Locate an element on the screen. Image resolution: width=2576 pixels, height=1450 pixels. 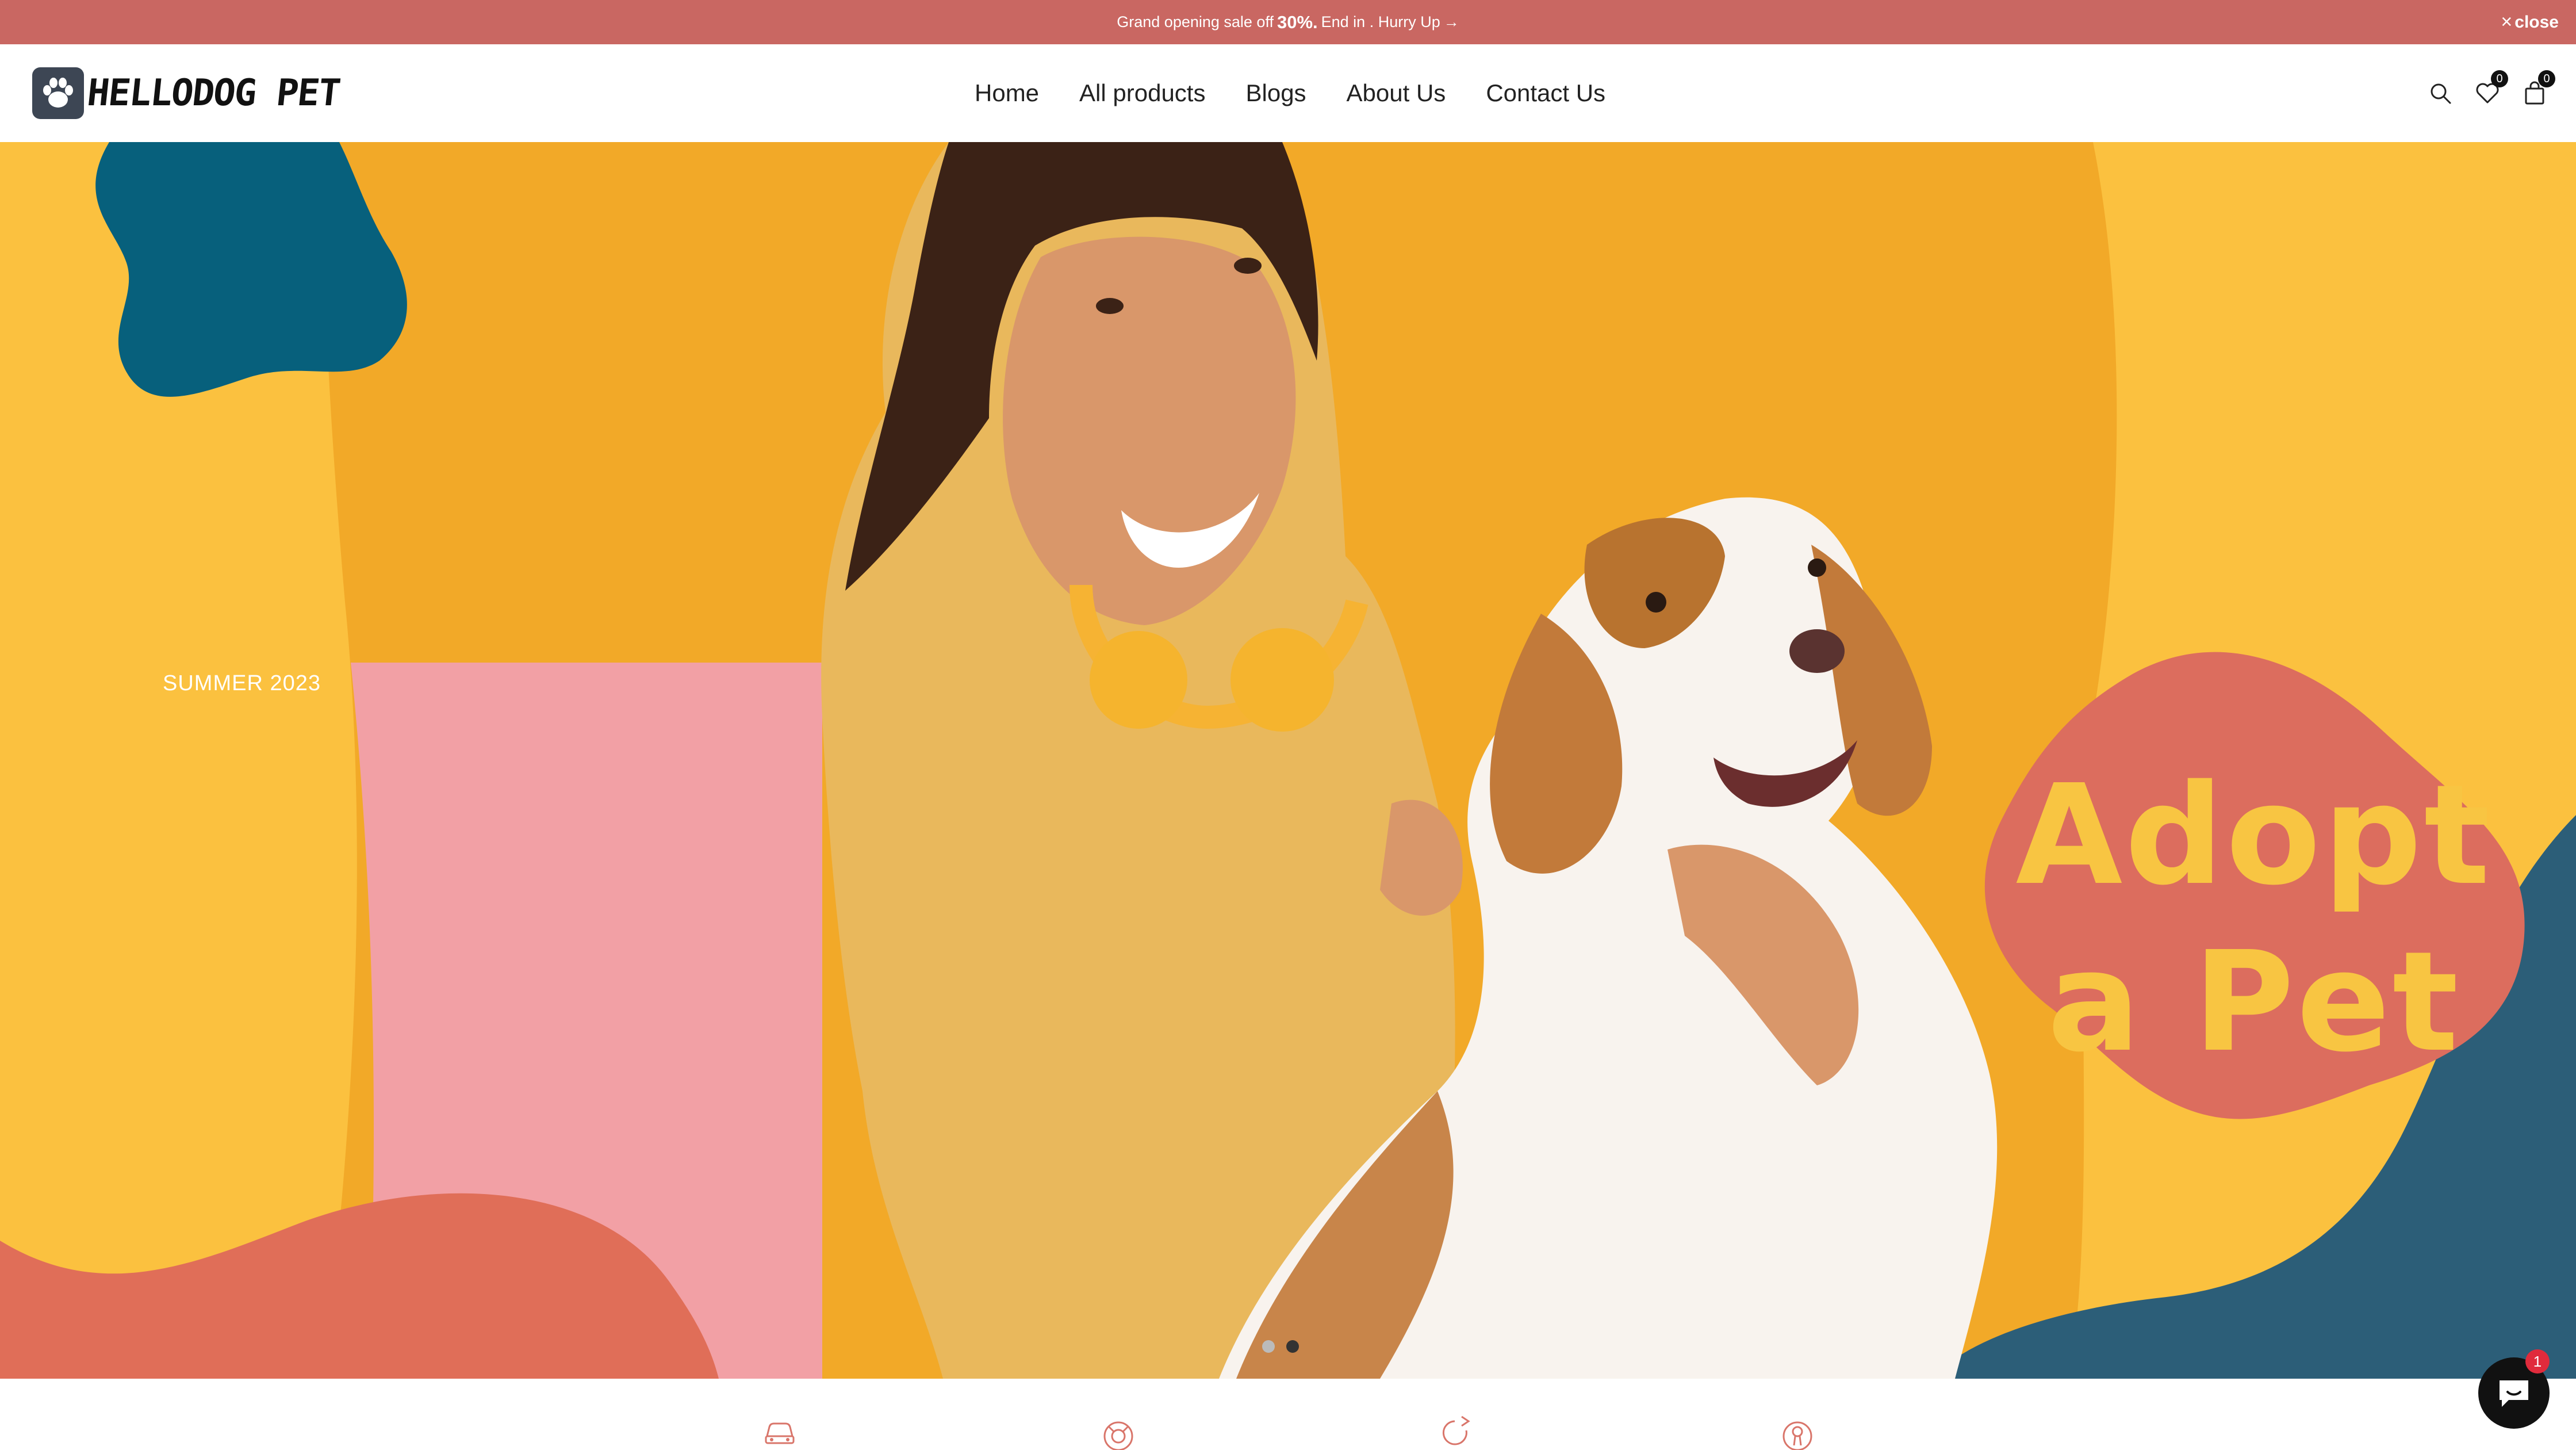
arrow-right-icon: → is located at coordinates (1451, 22).